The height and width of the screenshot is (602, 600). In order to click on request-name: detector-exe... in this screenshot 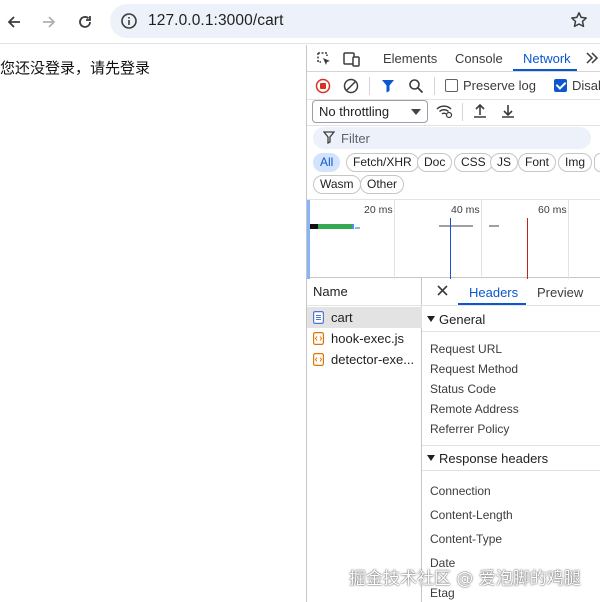, I will do `click(373, 359)`.